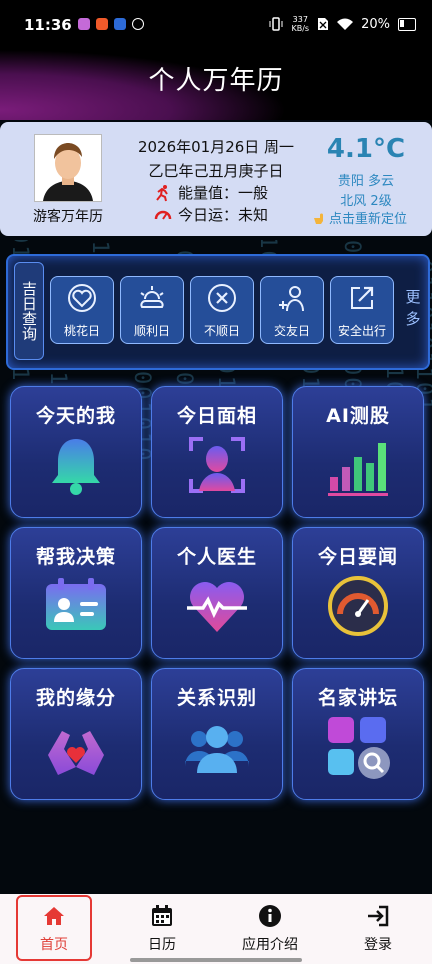 The width and height of the screenshot is (432, 964). I want to click on tile-today-me: 今天的我, so click(76, 452).